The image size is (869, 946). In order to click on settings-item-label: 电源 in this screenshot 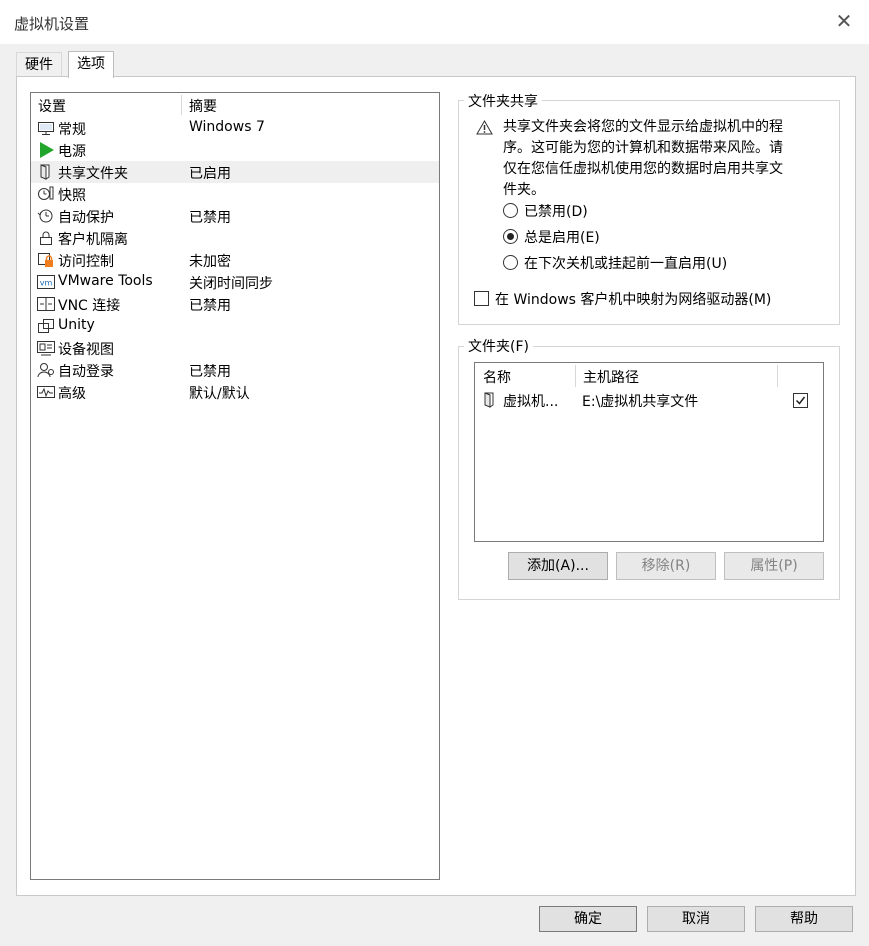, I will do `click(72, 152)`.